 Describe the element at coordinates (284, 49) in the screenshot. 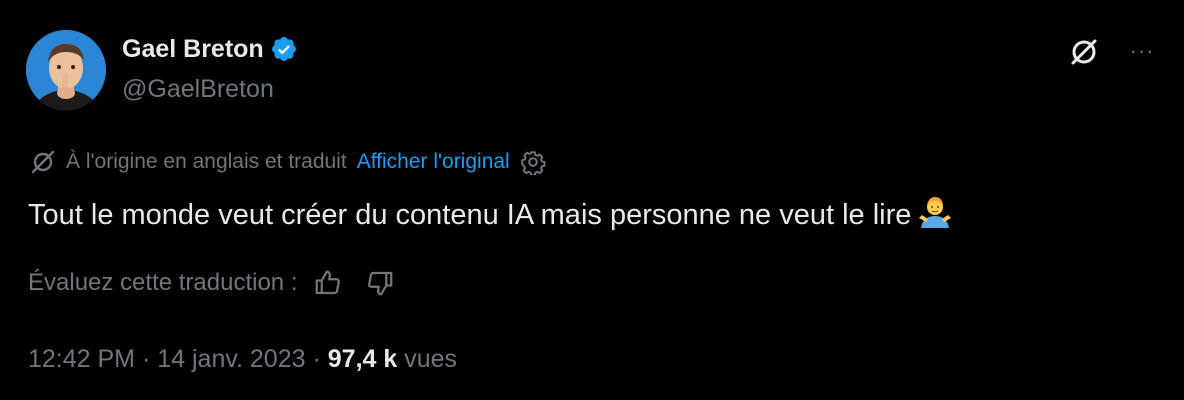

I see `verified-badge-icon` at that location.